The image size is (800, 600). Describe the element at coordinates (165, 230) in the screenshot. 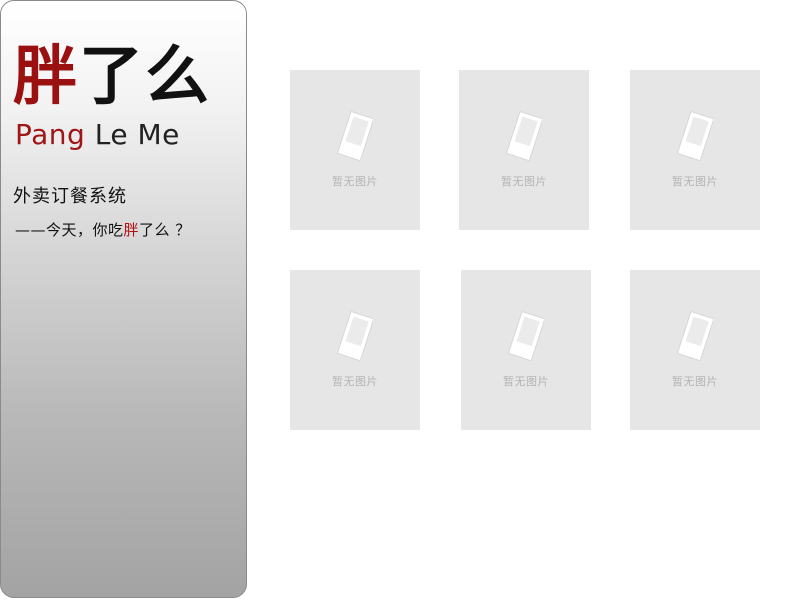

I see `slogan-suffix: 了么 ？` at that location.